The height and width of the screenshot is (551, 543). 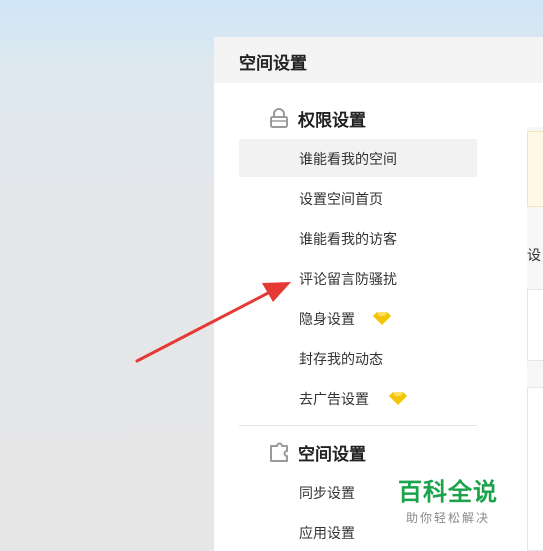 I want to click on watermark-subtitle: 助你轻松解决, so click(x=448, y=518).